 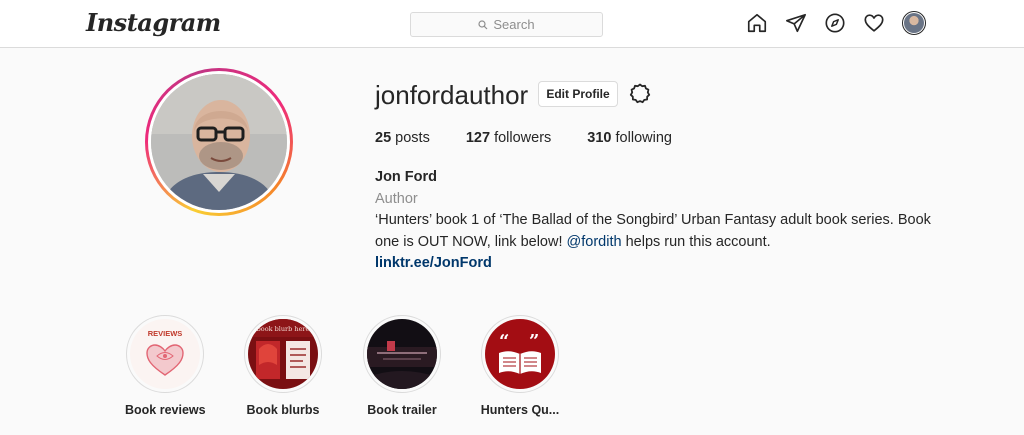 What do you see at coordinates (914, 23) in the screenshot?
I see `profile-avatar-icon` at bounding box center [914, 23].